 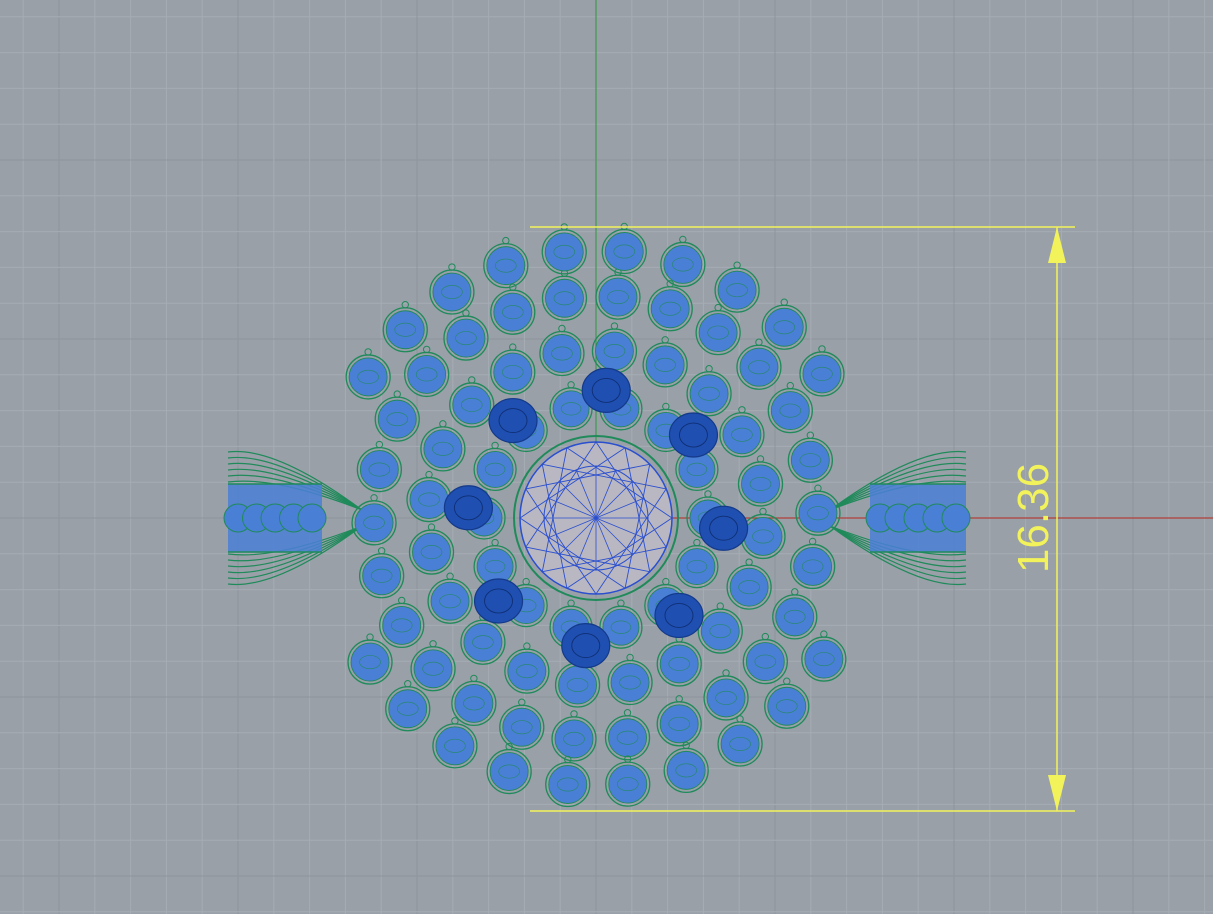 What do you see at coordinates (956, 518) in the screenshot?
I see `channel-stone` at bounding box center [956, 518].